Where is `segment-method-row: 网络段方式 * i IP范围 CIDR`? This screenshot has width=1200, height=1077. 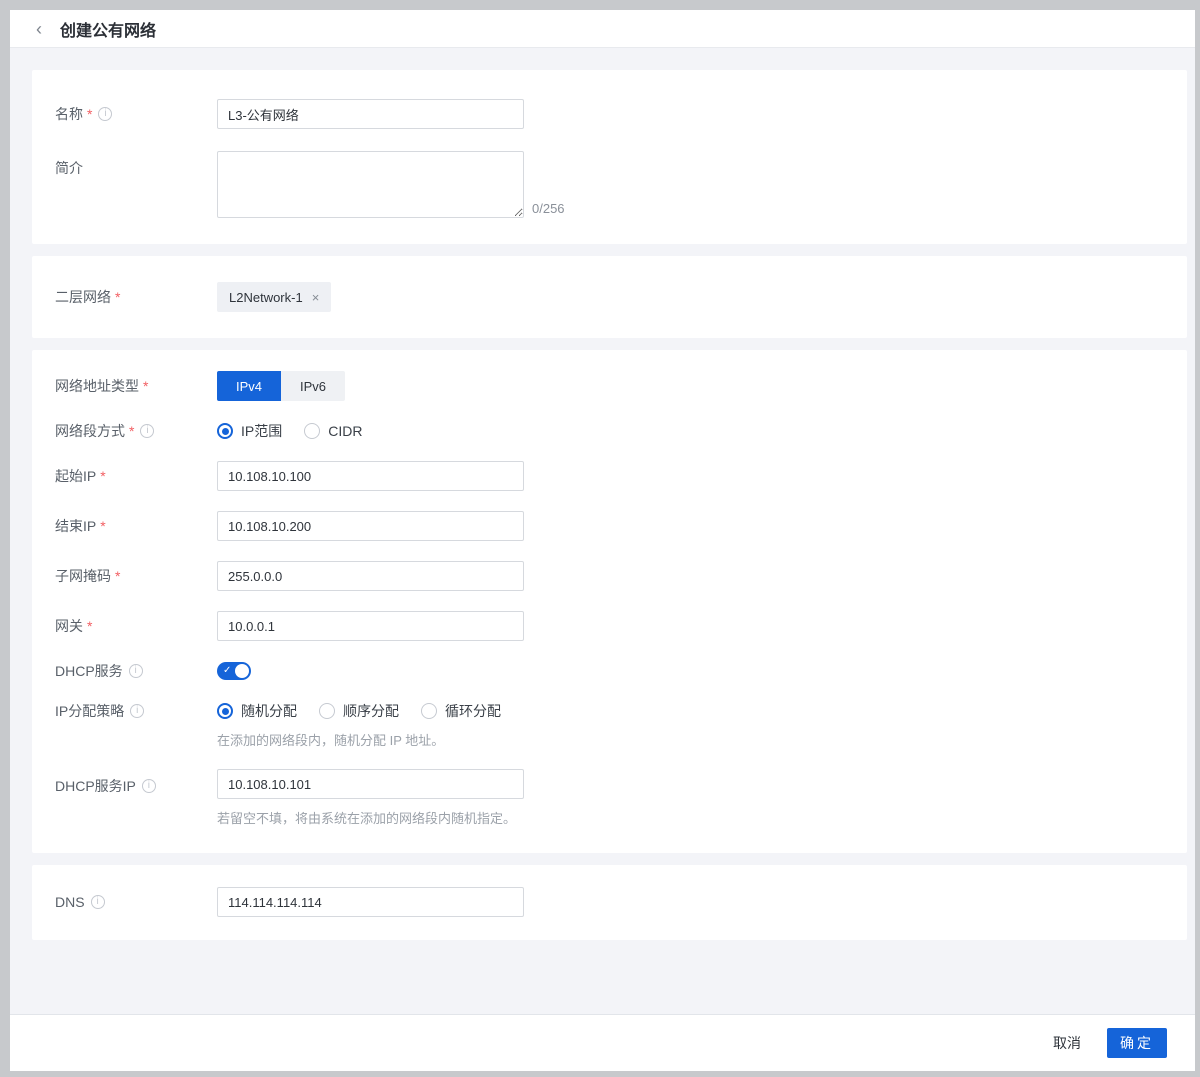 segment-method-row: 网络段方式 * i IP范围 CIDR is located at coordinates (621, 431).